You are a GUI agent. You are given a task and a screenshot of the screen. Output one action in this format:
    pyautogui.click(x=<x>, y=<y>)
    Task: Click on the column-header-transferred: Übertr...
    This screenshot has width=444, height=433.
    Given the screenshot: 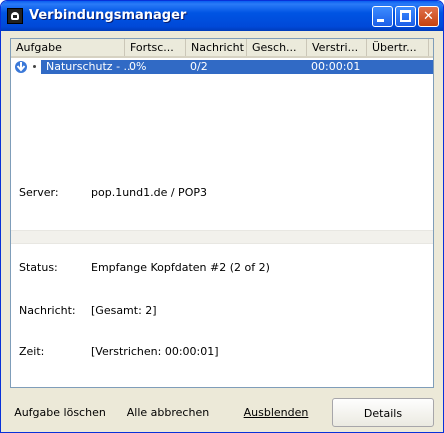 What is the action you would take?
    pyautogui.click(x=398, y=47)
    